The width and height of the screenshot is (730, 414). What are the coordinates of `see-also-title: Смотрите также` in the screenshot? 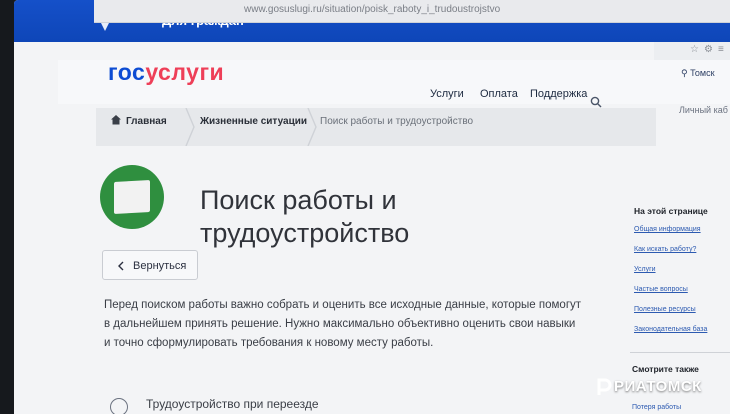 It's located at (665, 369).